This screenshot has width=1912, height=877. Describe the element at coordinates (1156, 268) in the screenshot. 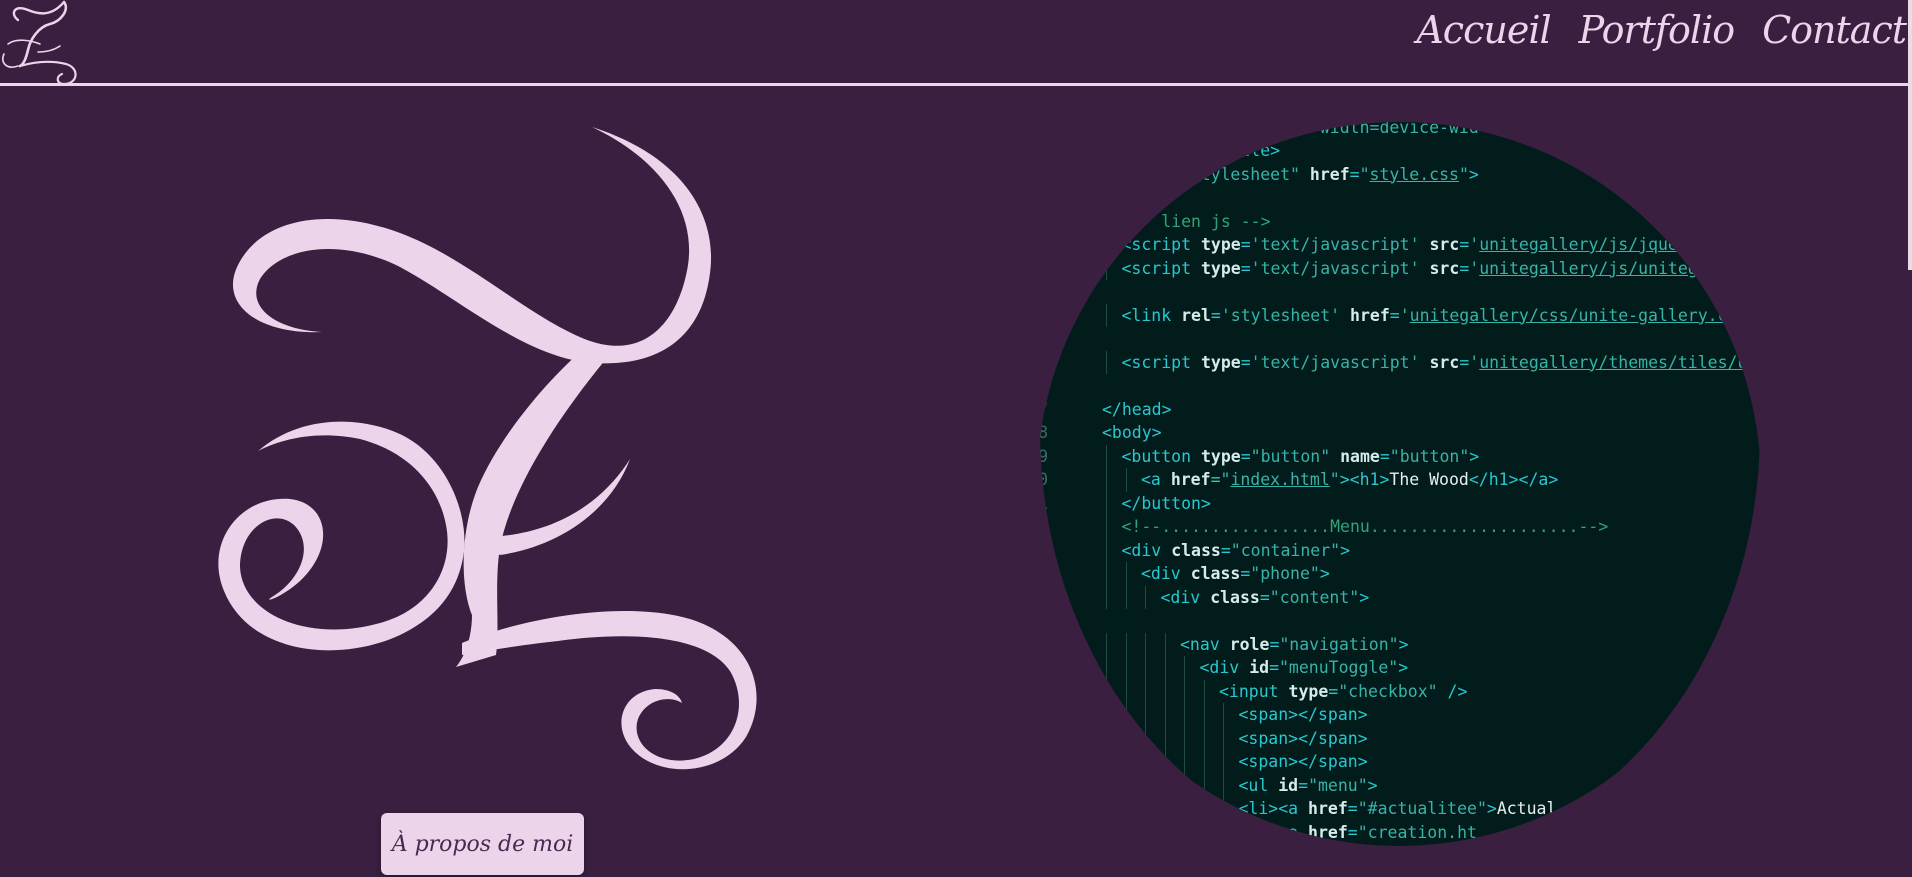

I see `code-token: <script` at that location.